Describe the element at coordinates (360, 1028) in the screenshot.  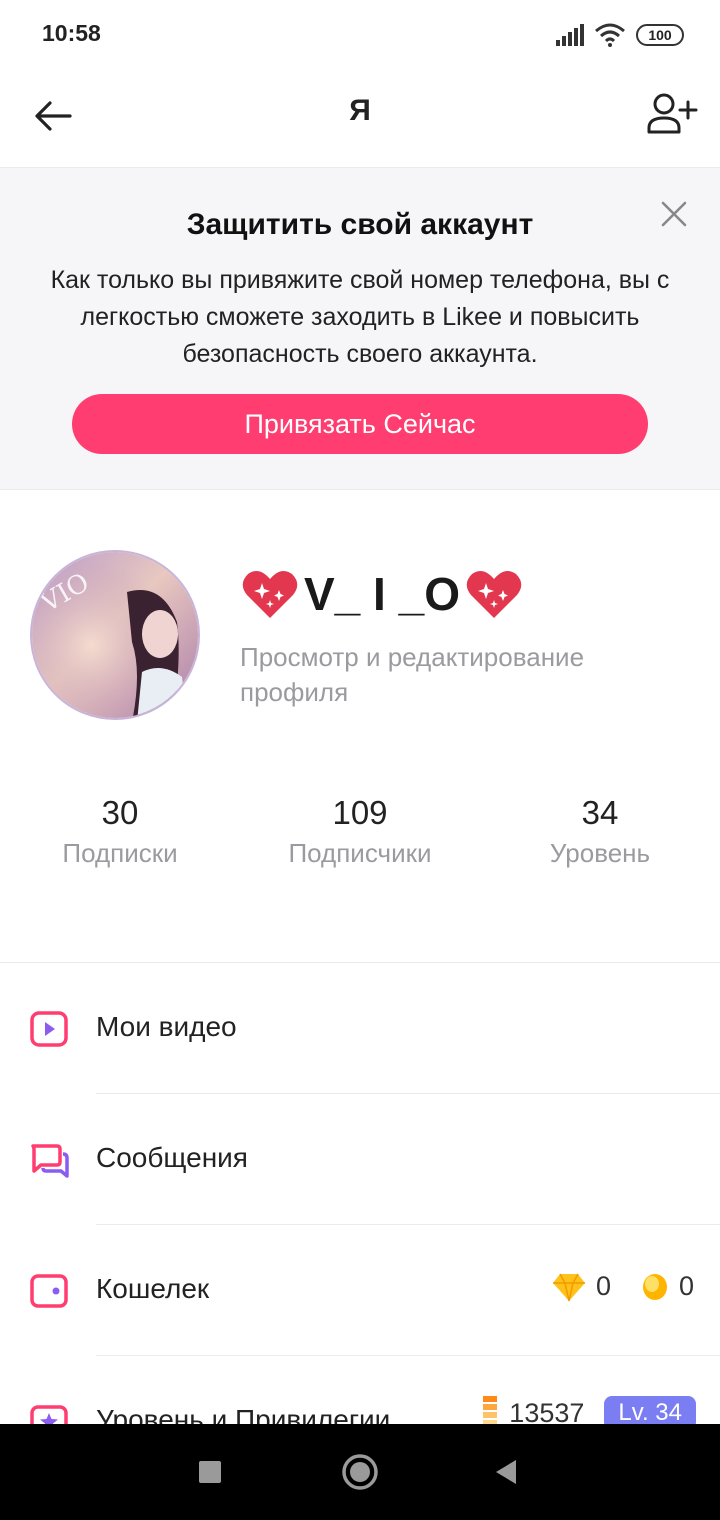
I see `menu-item-my-videos: Мои видео` at that location.